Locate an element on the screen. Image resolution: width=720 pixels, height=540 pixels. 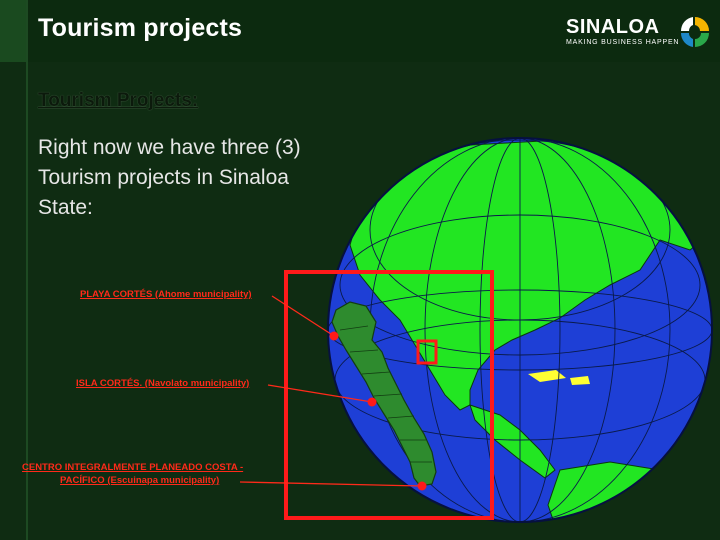
callout-ciplan-line1: CENTRO INTEGRALMENTE PLANEADO COSTA - is located at coordinates (133, 467).